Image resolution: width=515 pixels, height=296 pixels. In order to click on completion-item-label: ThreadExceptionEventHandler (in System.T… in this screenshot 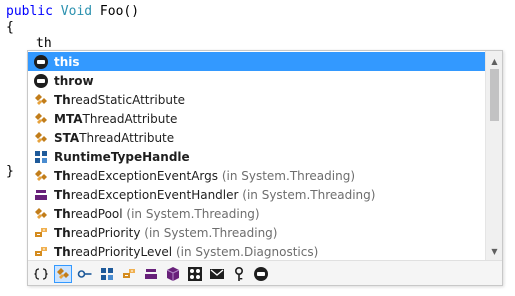, I will do `click(214, 195)`.